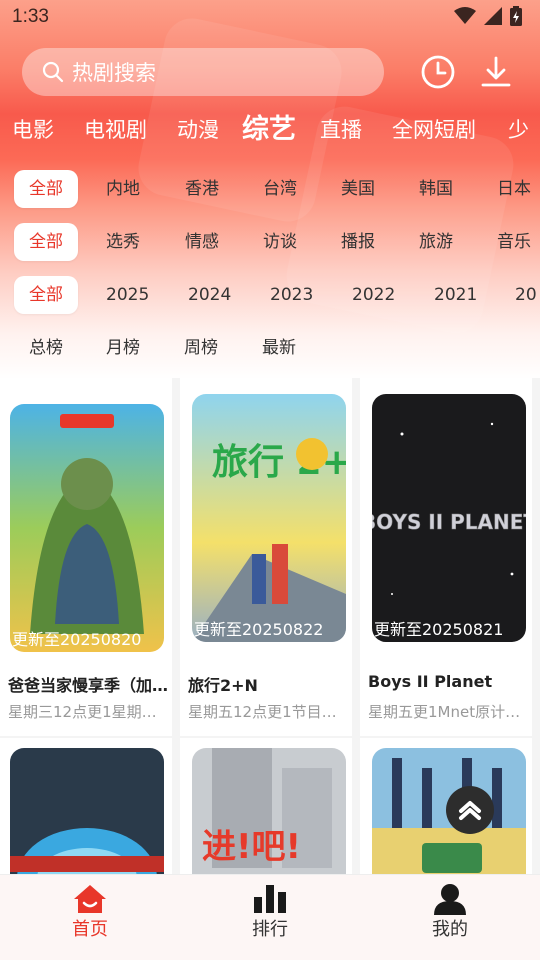 This screenshot has width=540, height=960. Describe the element at coordinates (373, 295) in the screenshot. I see `filter-year-item: 2022` at that location.